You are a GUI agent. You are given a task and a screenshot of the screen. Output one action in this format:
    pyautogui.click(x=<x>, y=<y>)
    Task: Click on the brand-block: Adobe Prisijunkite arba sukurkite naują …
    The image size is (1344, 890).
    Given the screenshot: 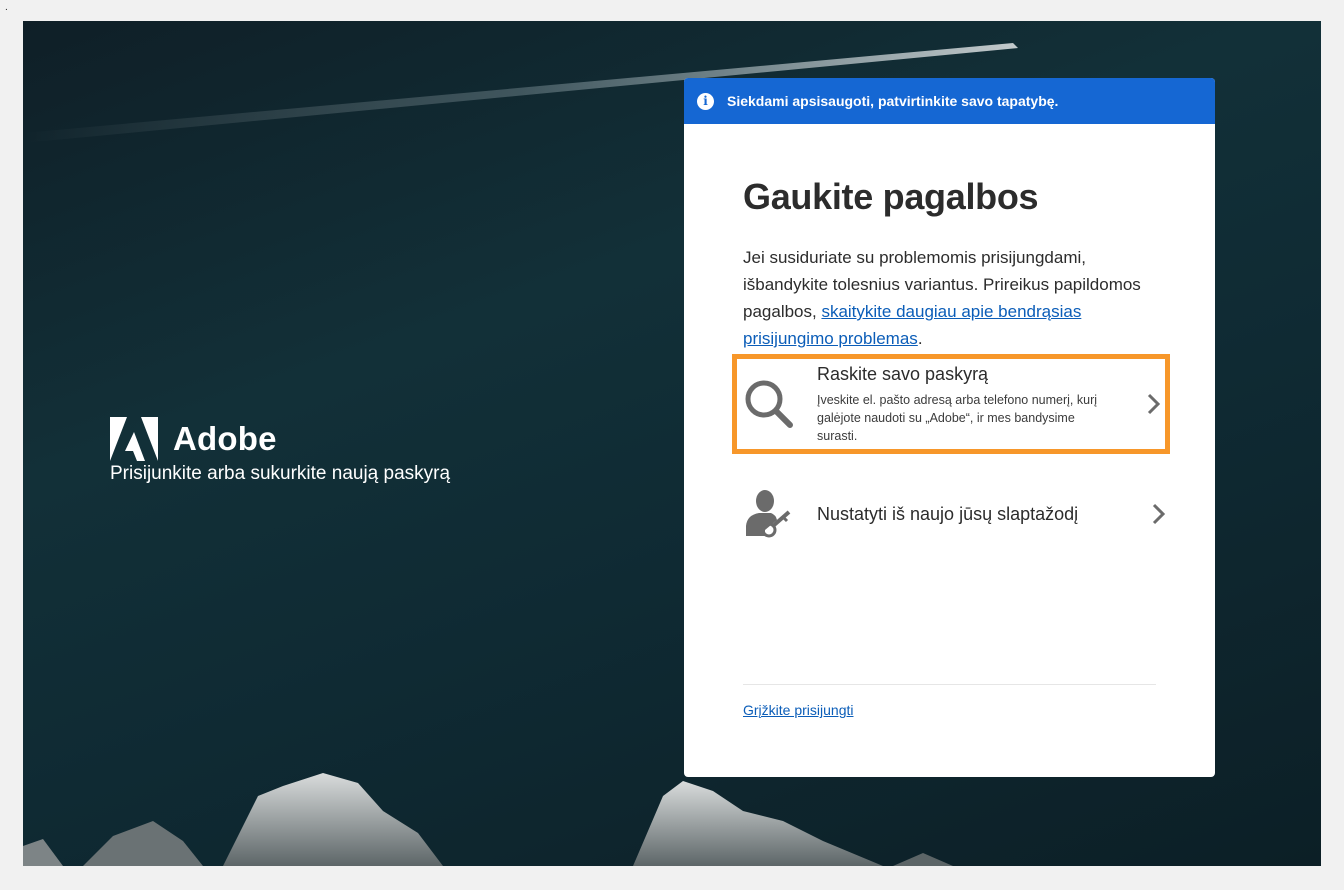 What is the action you would take?
    pyautogui.click(x=280, y=451)
    